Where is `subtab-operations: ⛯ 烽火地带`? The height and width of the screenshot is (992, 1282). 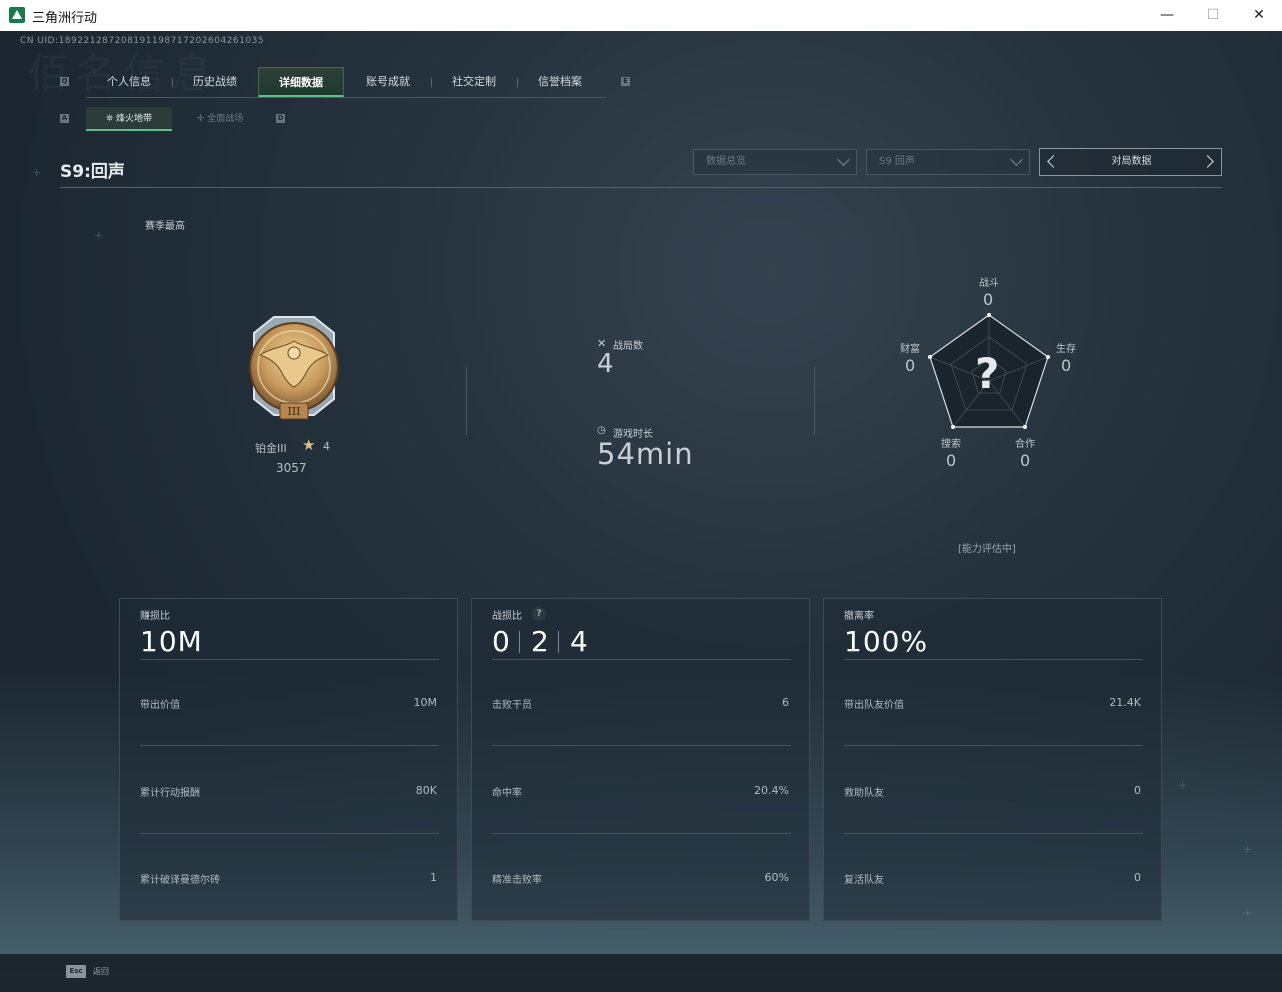
subtab-operations: ⛯ 烽火地带 is located at coordinates (129, 119).